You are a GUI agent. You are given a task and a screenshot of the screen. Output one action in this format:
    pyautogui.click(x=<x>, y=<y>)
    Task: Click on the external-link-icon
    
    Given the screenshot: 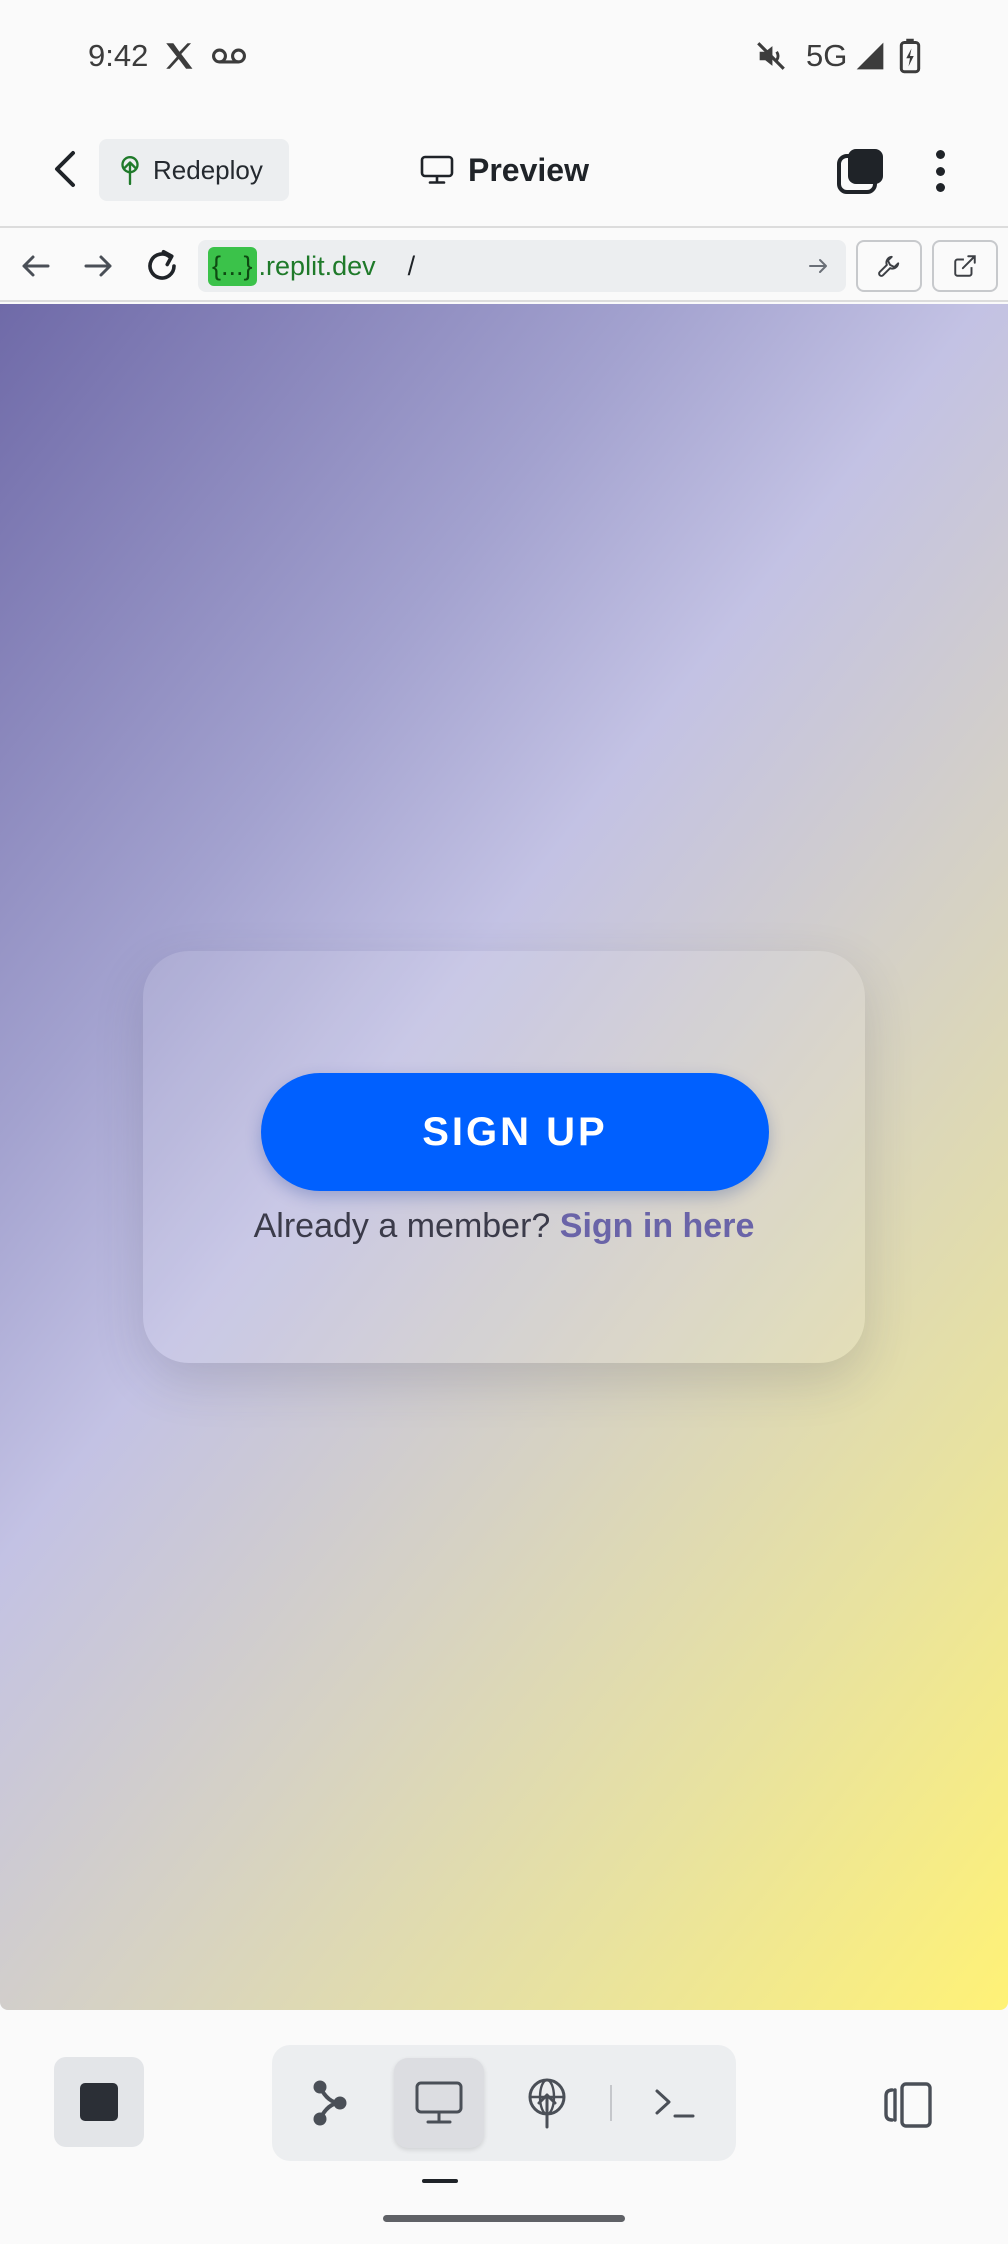 What is the action you would take?
    pyautogui.click(x=965, y=266)
    